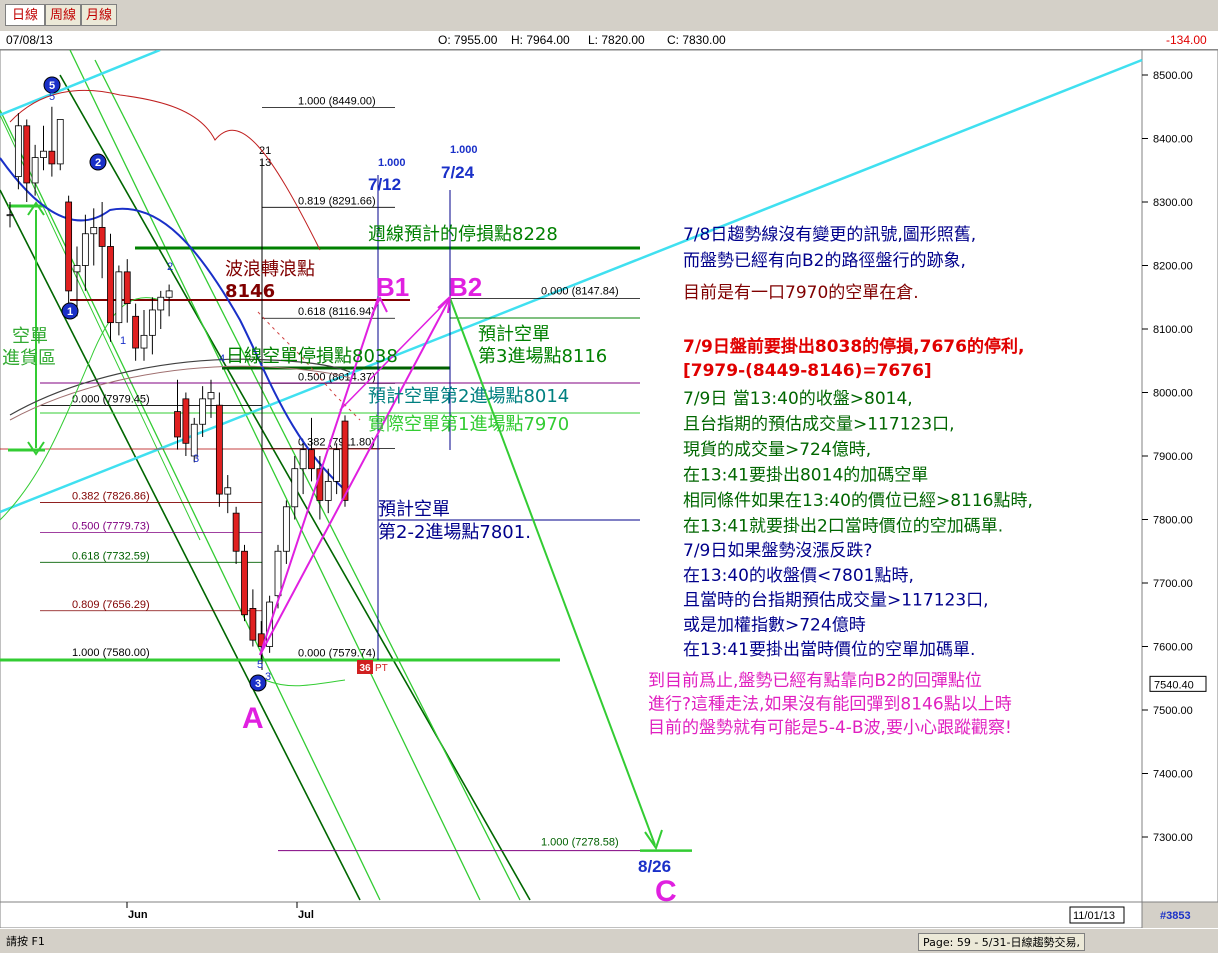 Image resolution: width=1218 pixels, height=953 pixels. What do you see at coordinates (1173, 648) in the screenshot?
I see `y-tick-label: 7600.00` at bounding box center [1173, 648].